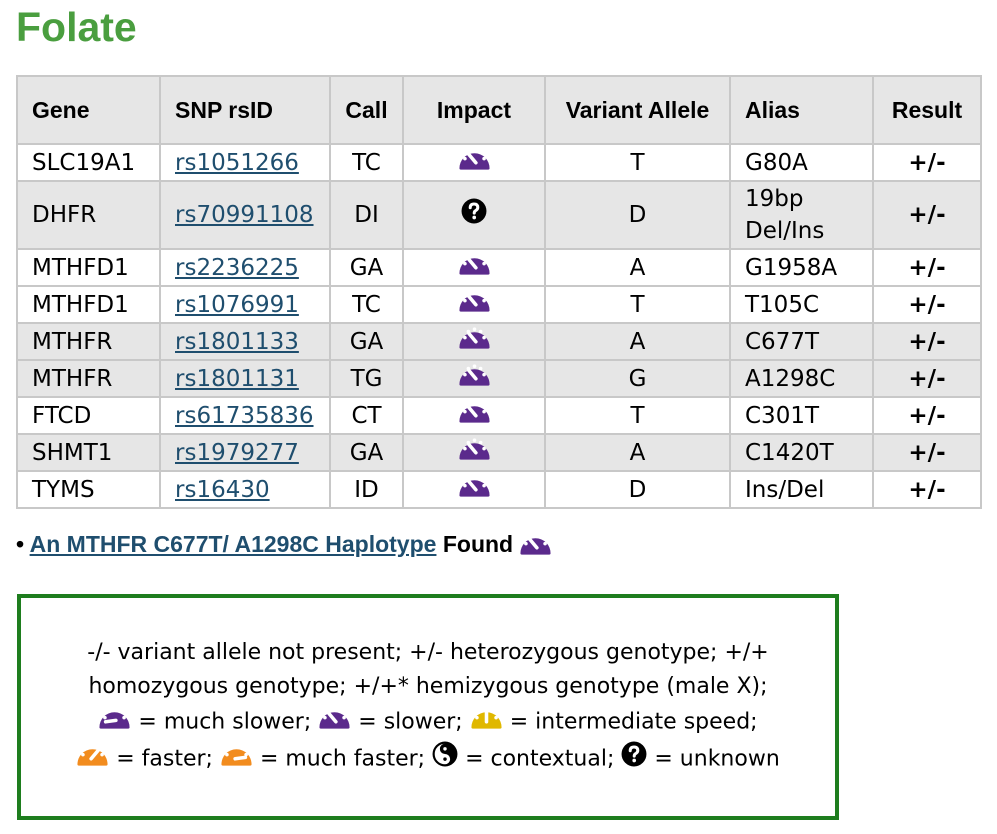 Image resolution: width=997 pixels, height=834 pixels. What do you see at coordinates (366, 304) in the screenshot?
I see `call-cell: TC` at bounding box center [366, 304].